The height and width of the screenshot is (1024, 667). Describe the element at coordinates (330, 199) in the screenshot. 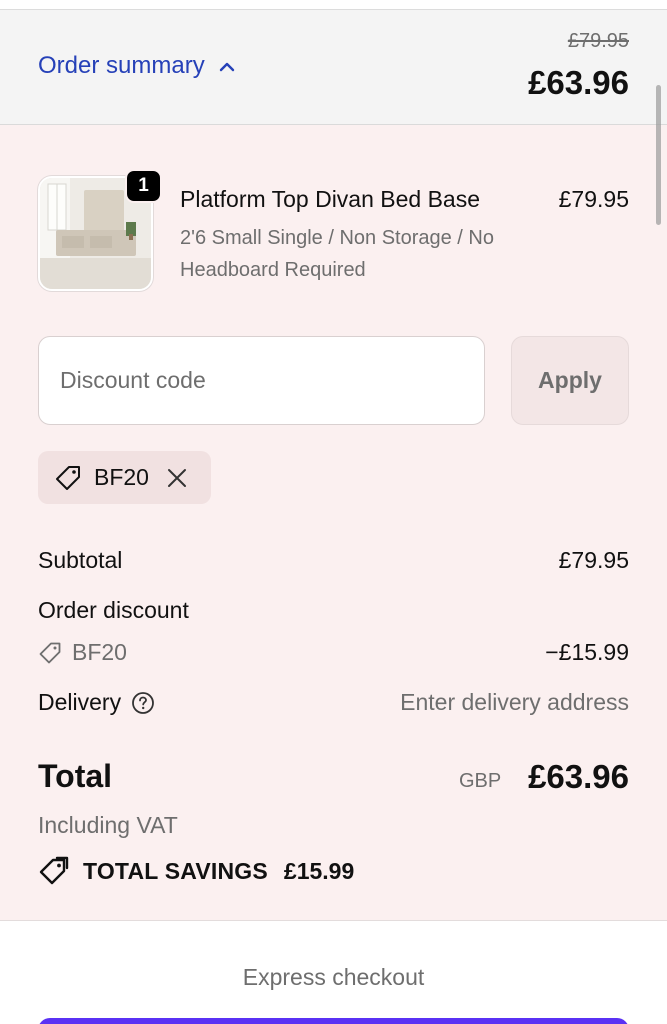

I see `product-name: Platform Top Divan Bed Base` at that location.